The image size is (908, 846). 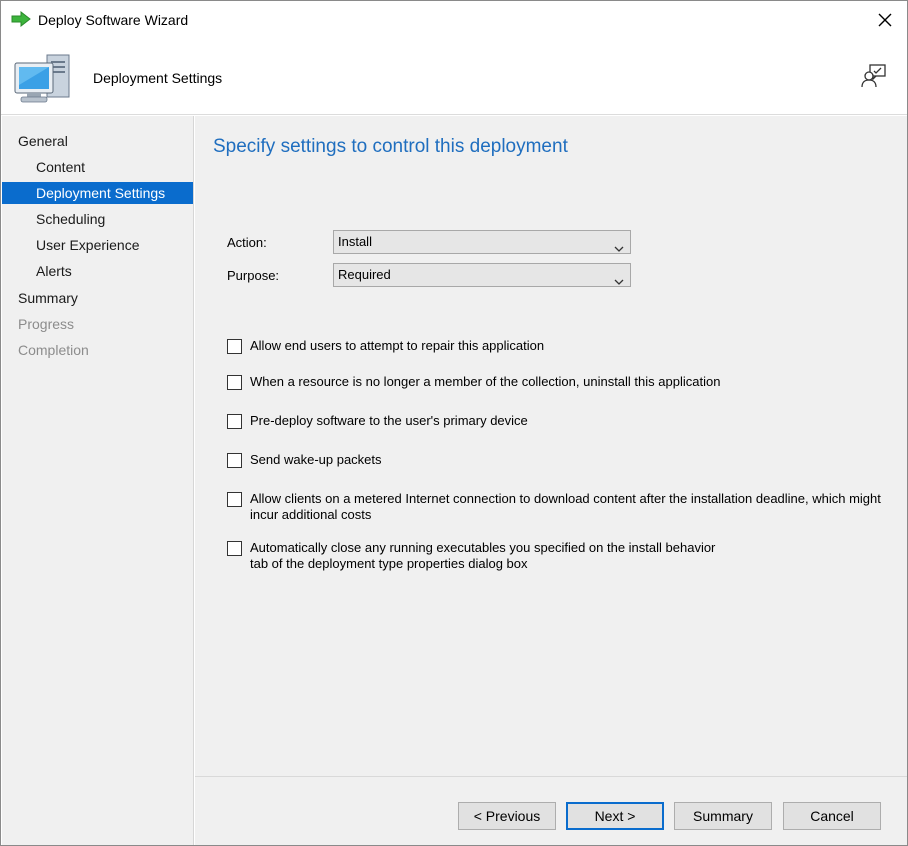 What do you see at coordinates (355, 241) in the screenshot?
I see `action-value: Install` at bounding box center [355, 241].